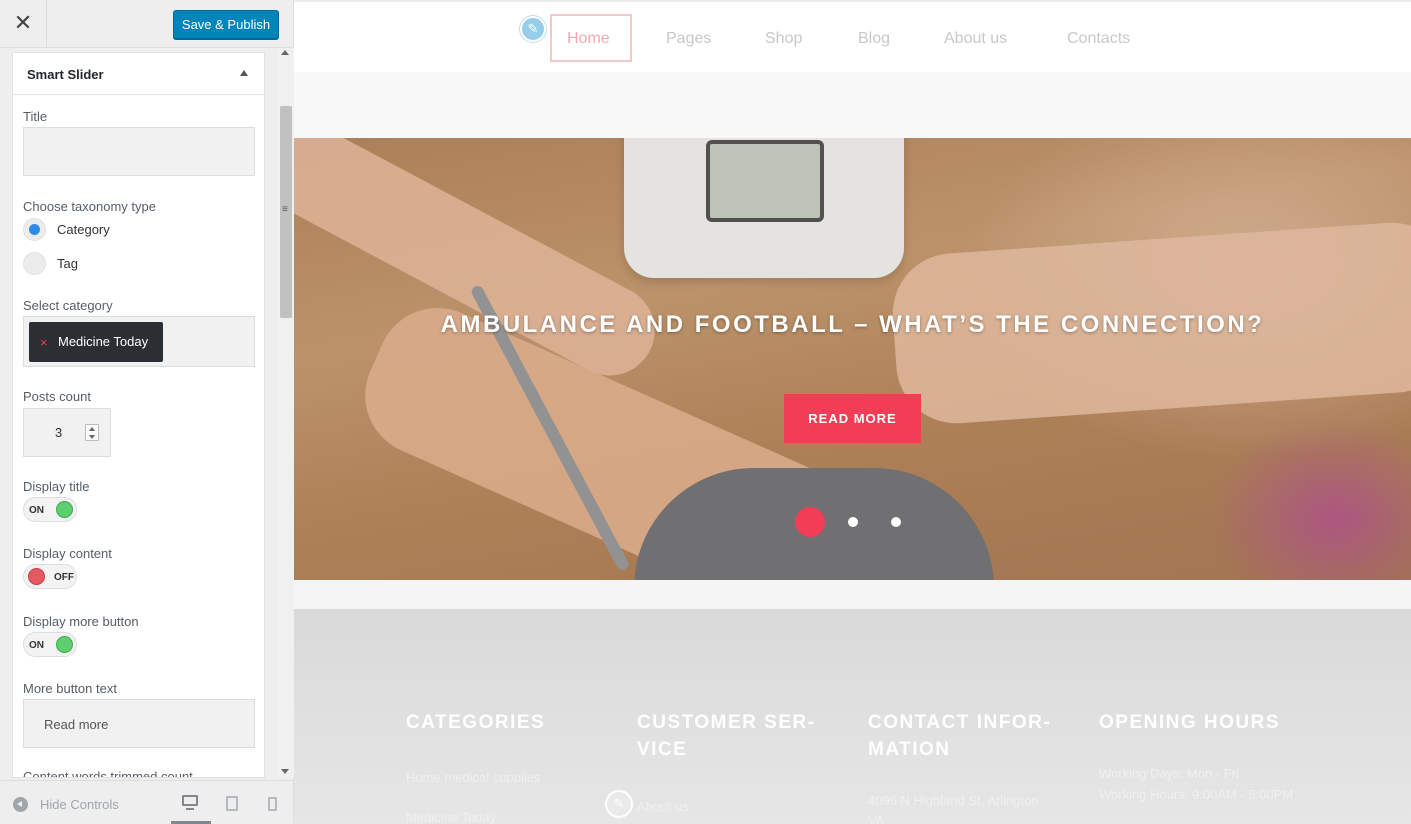 This screenshot has height=824, width=1411. What do you see at coordinates (50, 644) in the screenshot?
I see `display-more-toggle: ON` at bounding box center [50, 644].